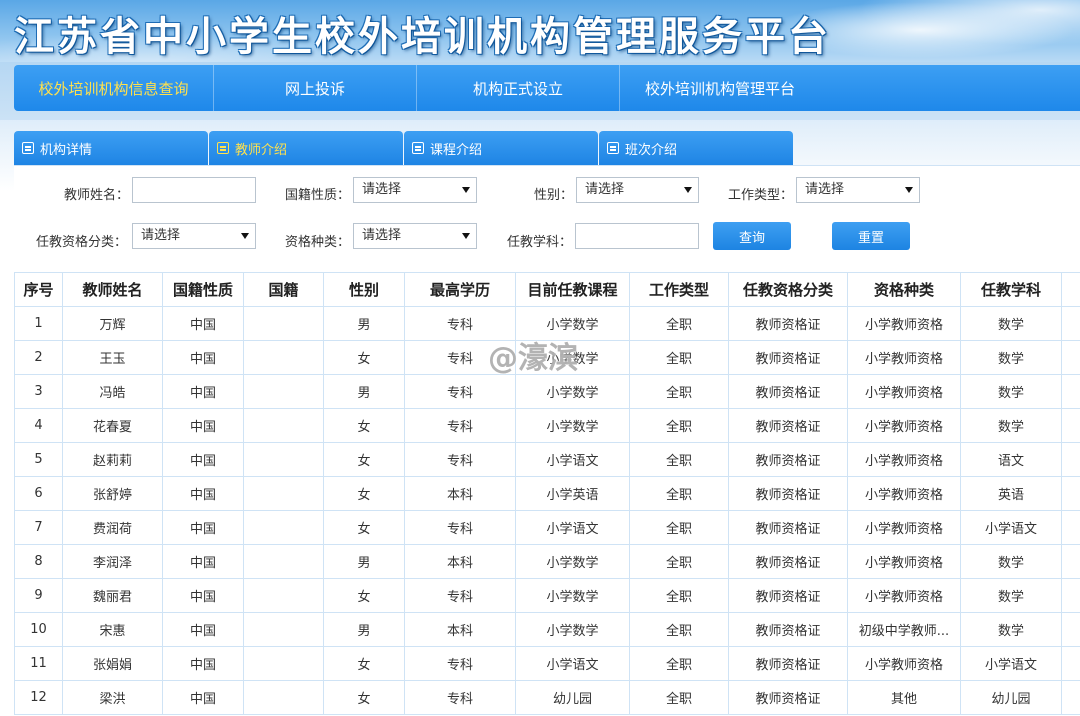 The height and width of the screenshot is (716, 1080). What do you see at coordinates (720, 88) in the screenshot?
I see `nav-item-management-platform: 校外培训机构管理平台` at bounding box center [720, 88].